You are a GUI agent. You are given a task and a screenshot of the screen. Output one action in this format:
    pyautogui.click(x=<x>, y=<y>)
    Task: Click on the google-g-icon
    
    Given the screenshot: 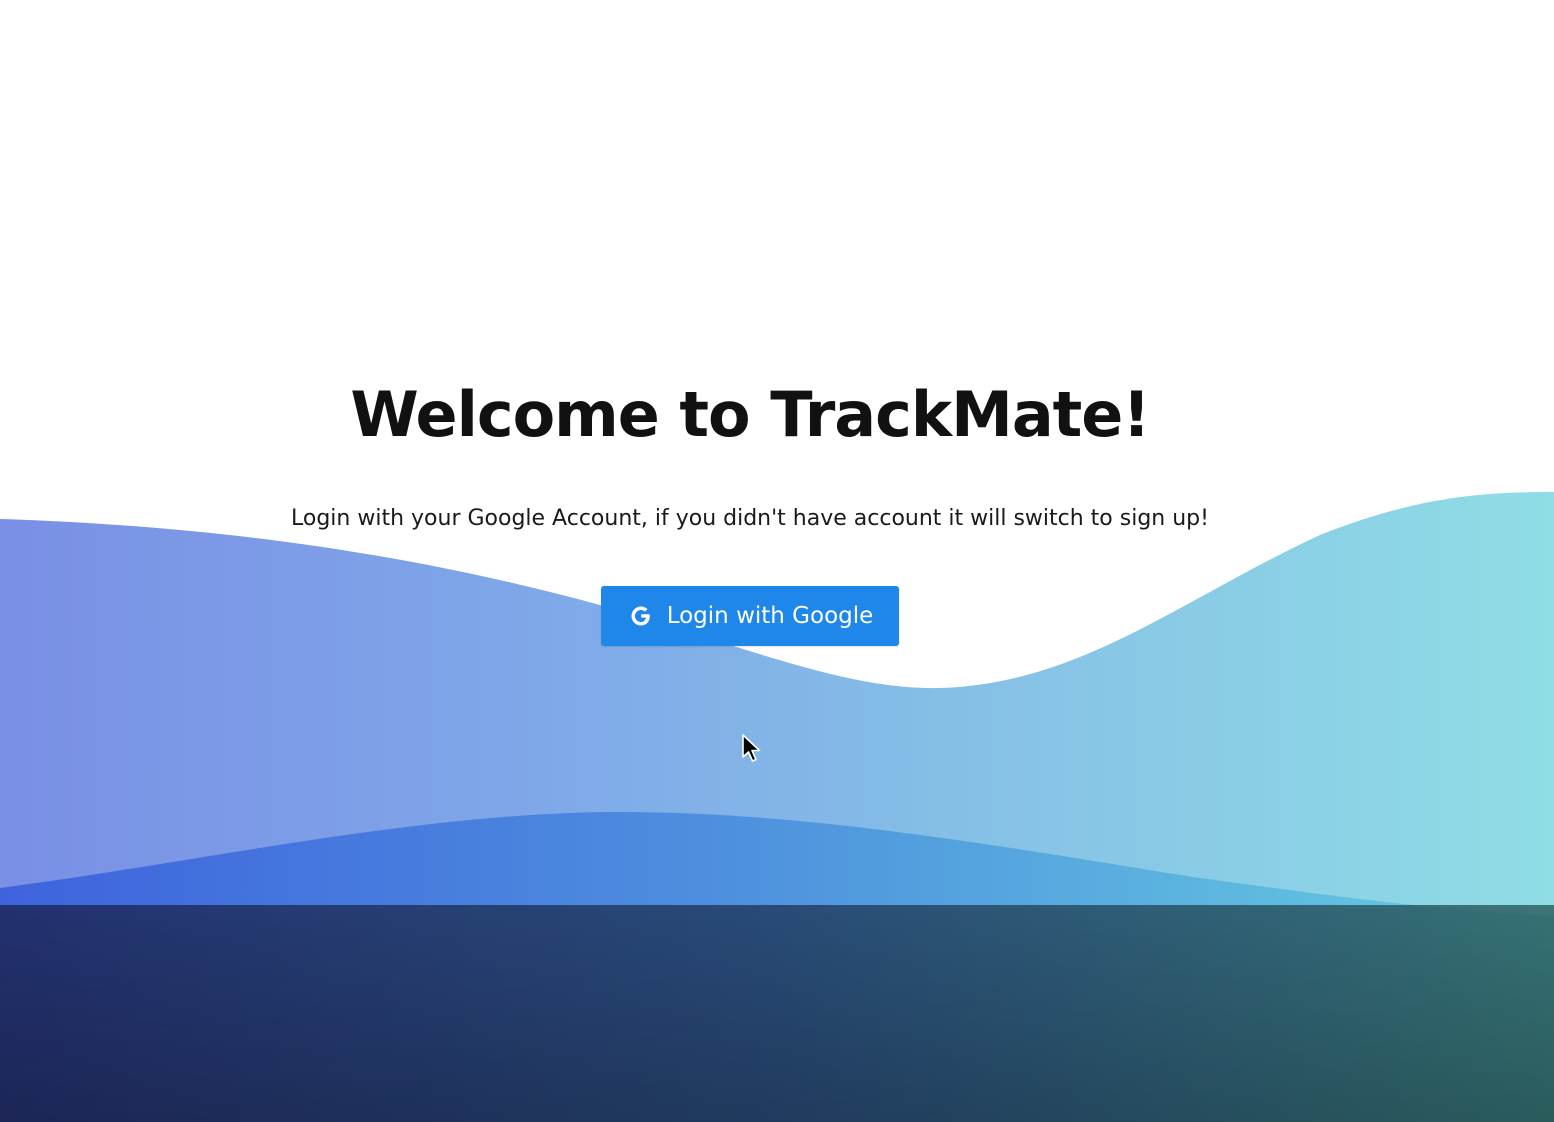 What is the action you would take?
    pyautogui.click(x=641, y=616)
    